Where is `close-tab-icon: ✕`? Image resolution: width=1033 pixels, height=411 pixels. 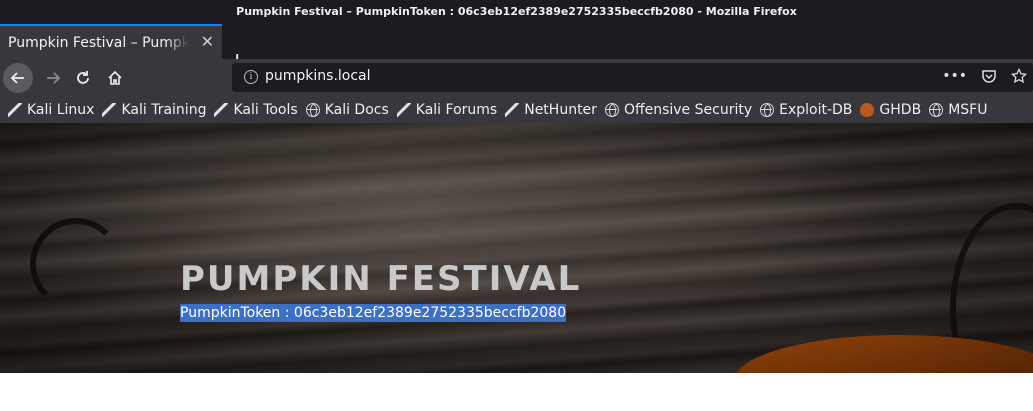 close-tab-icon: ✕ is located at coordinates (207, 42).